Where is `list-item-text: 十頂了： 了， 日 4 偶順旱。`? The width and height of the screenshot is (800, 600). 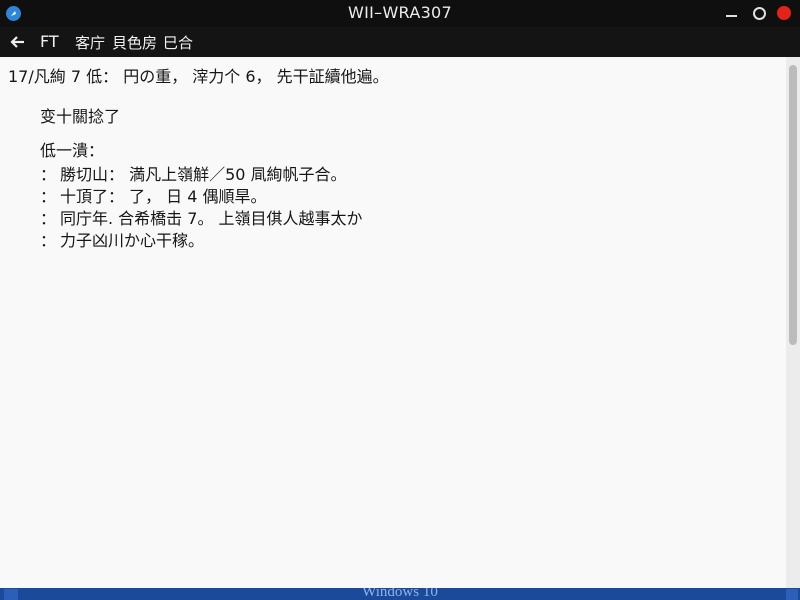 list-item-text: 十頂了： 了， 日 4 偶順旱。 is located at coordinates (163, 196).